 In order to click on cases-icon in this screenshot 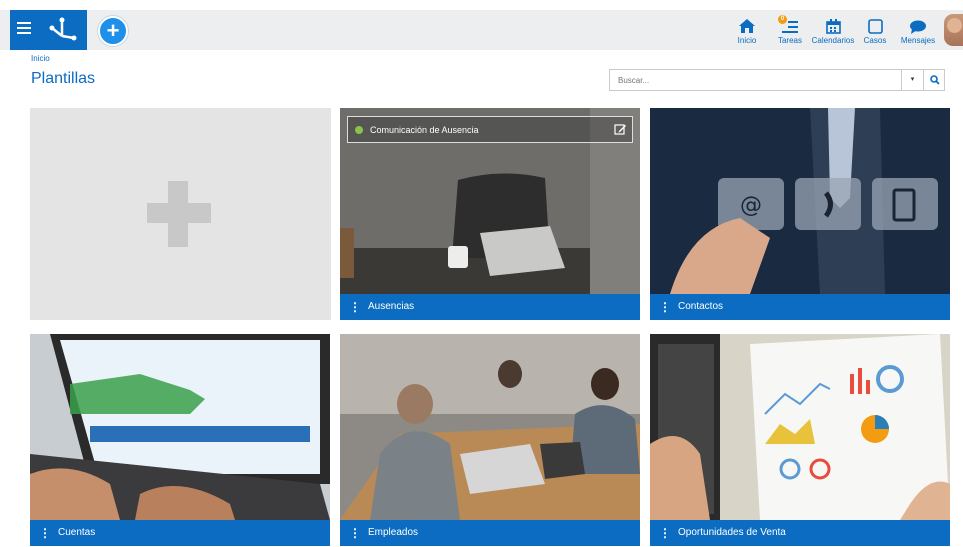, I will do `click(875, 26)`.